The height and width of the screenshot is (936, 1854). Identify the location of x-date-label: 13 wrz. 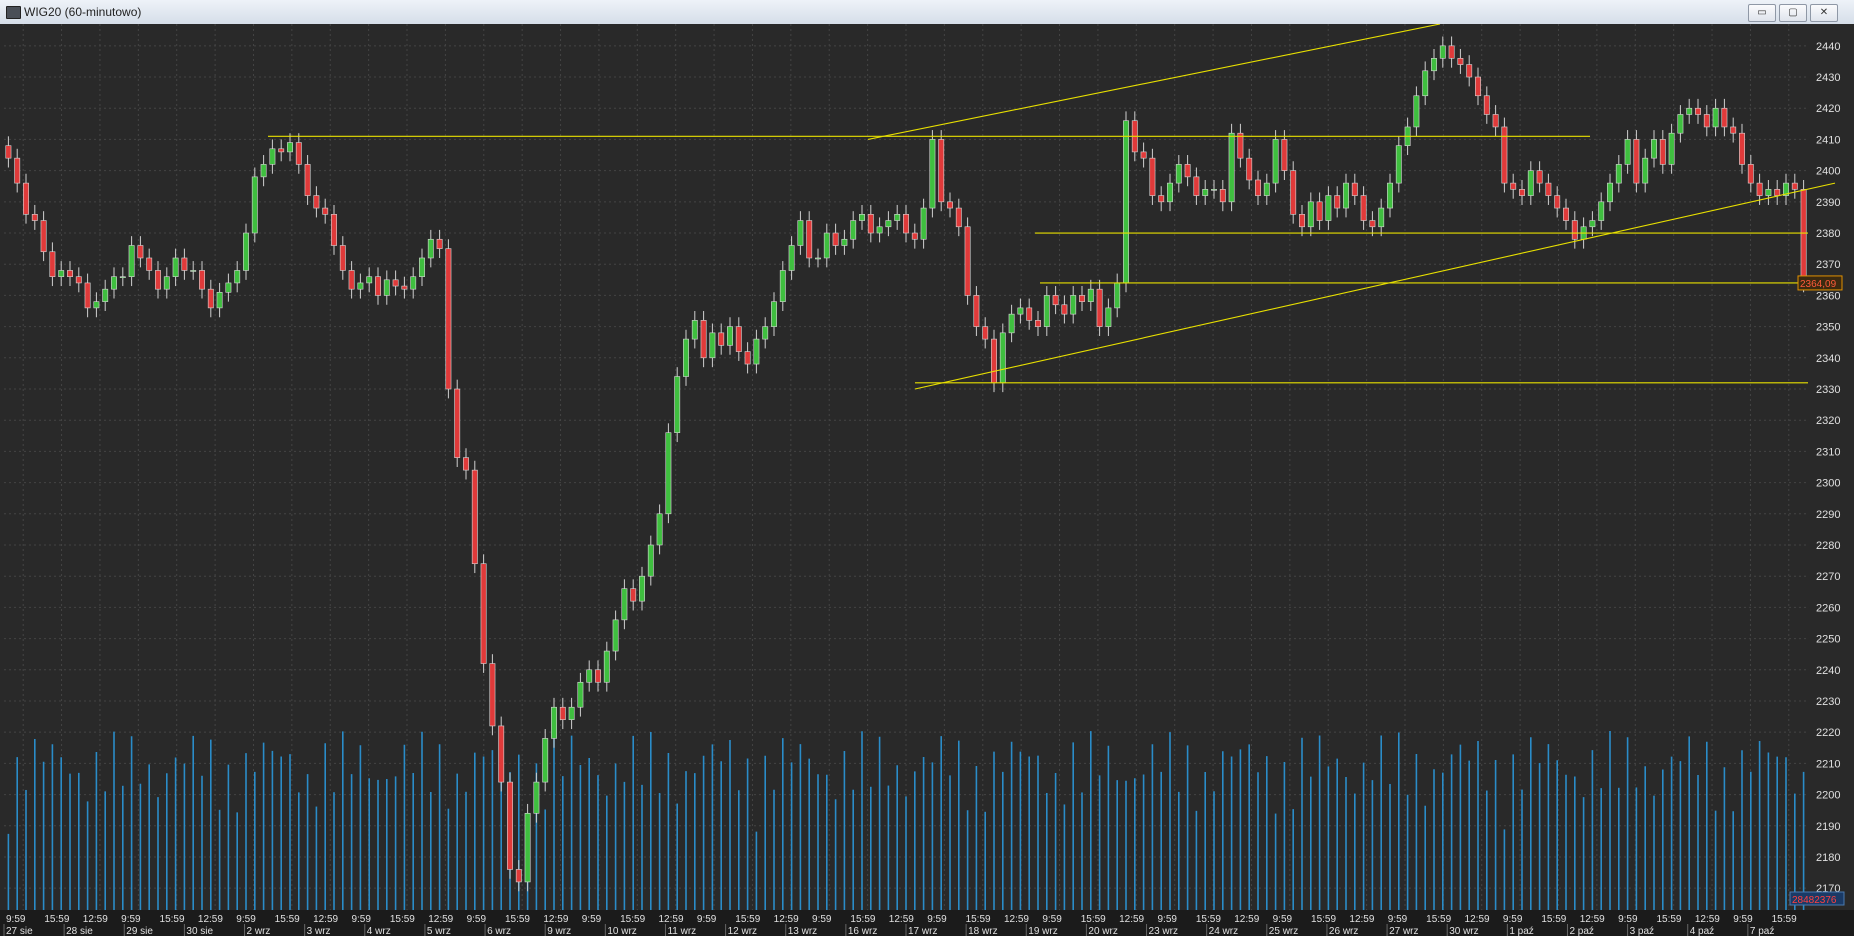
(802, 931).